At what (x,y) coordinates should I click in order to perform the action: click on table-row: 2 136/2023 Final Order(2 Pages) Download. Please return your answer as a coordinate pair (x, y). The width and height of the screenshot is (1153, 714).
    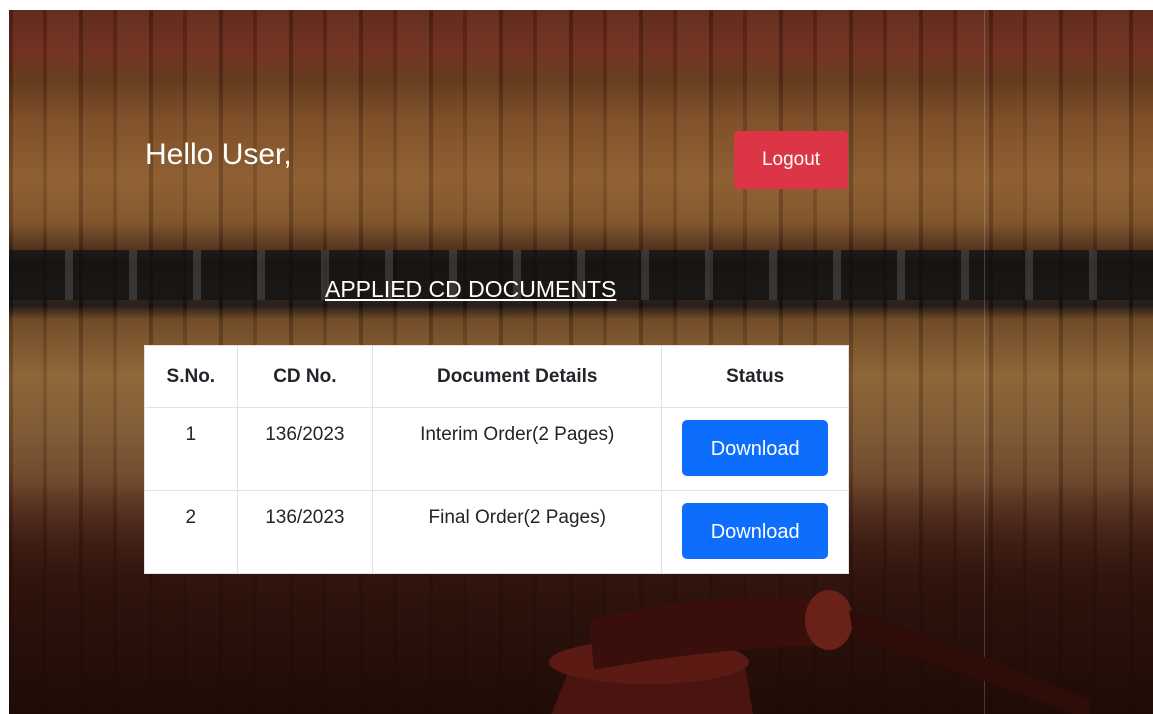
    Looking at the image, I should click on (496, 532).